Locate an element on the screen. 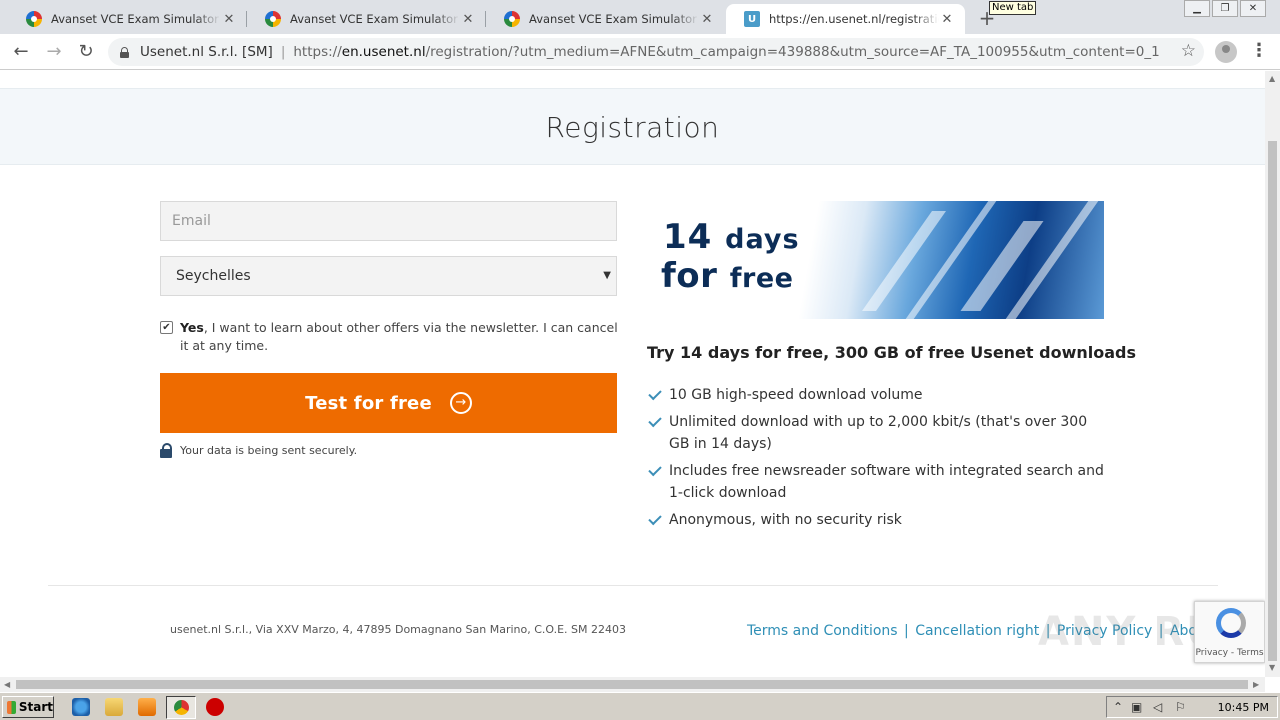 Image resolution: width=1280 pixels, height=720 pixels. scroll-left-icon: ◀ is located at coordinates (7, 684).